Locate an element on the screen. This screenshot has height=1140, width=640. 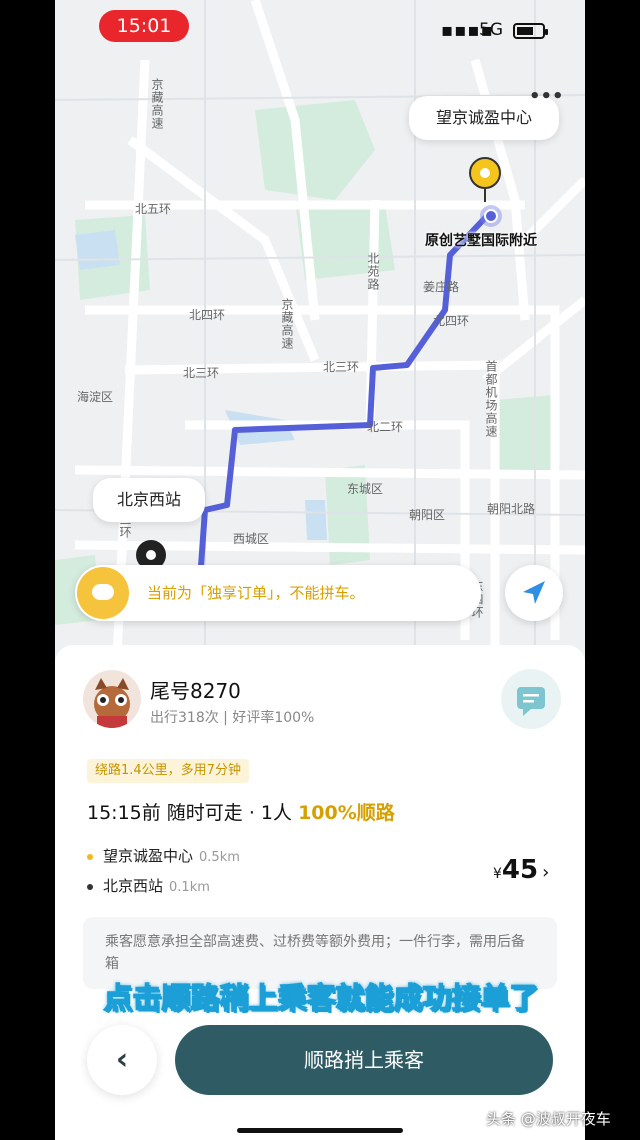
navigation-arrow-icon is located at coordinates (534, 592).